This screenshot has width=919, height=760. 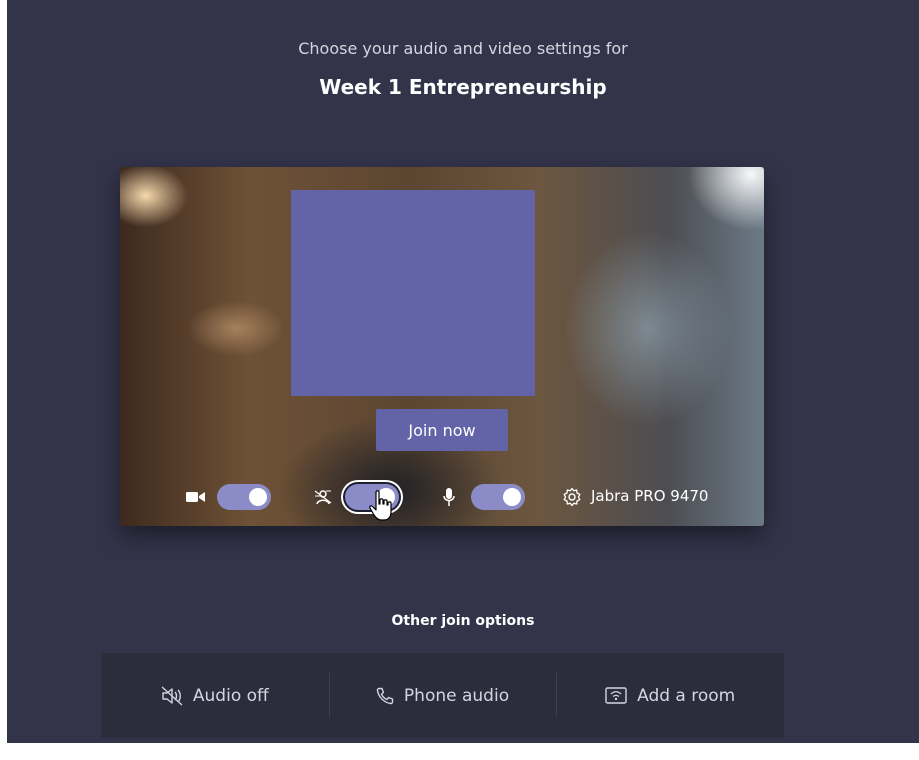 What do you see at coordinates (442, 430) in the screenshot?
I see `join-now-button: Join now` at bounding box center [442, 430].